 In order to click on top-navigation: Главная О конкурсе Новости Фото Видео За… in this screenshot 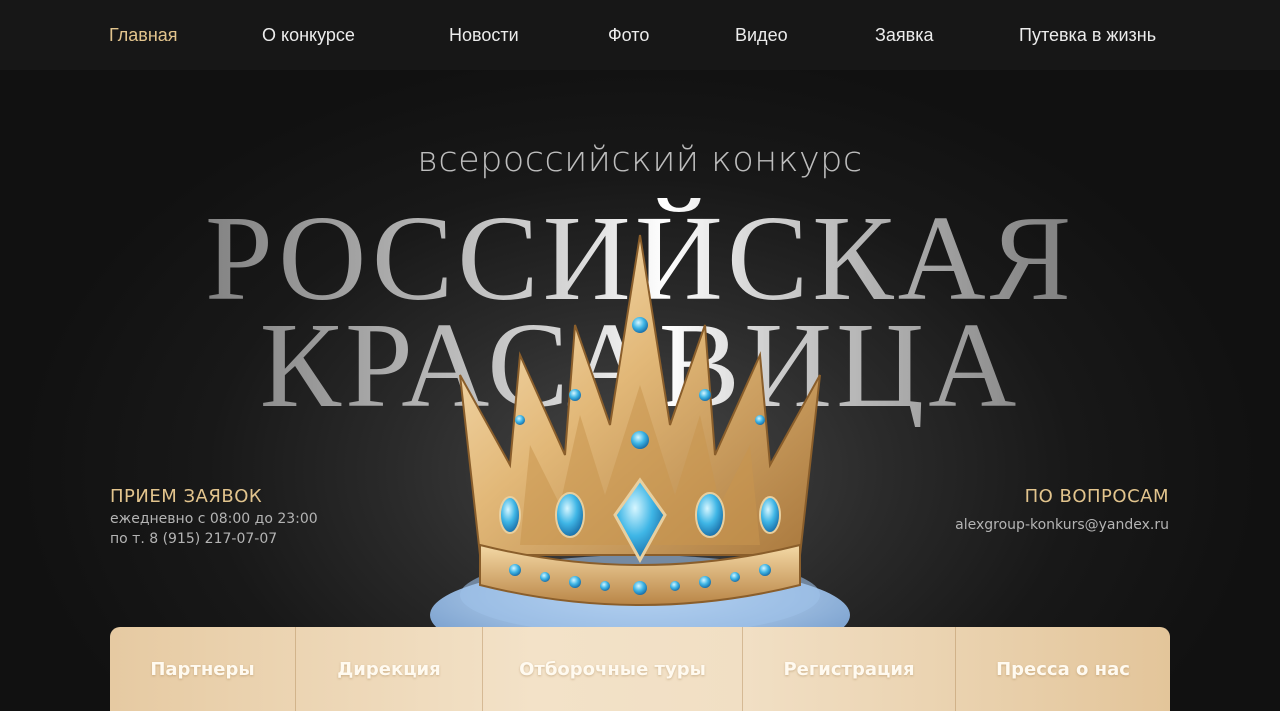, I will do `click(640, 35)`.